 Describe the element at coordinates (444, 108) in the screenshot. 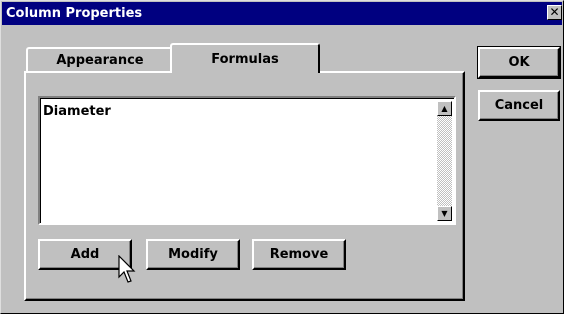

I see `scroll-up-icon: ▲` at that location.